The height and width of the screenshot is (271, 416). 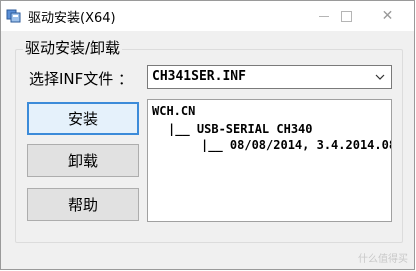 What do you see at coordinates (383, 259) in the screenshot?
I see `watermark: 什么值得买` at bounding box center [383, 259].